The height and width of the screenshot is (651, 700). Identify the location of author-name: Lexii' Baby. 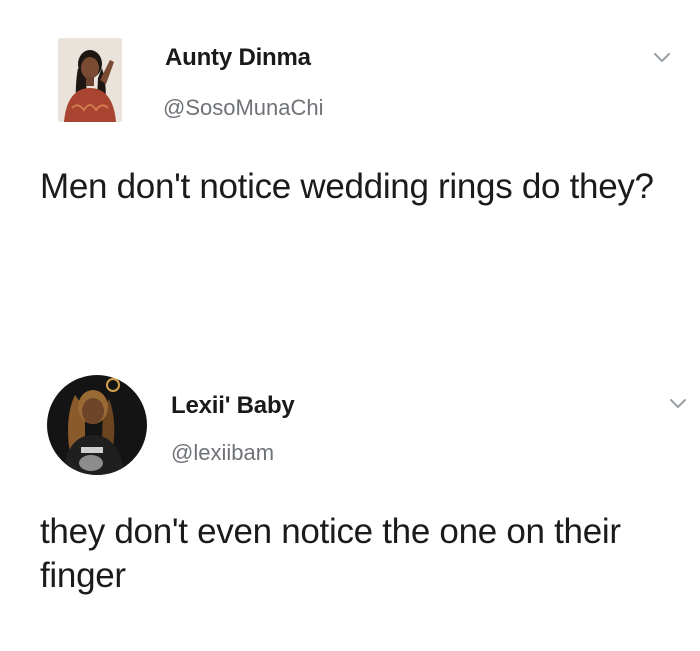
(233, 406).